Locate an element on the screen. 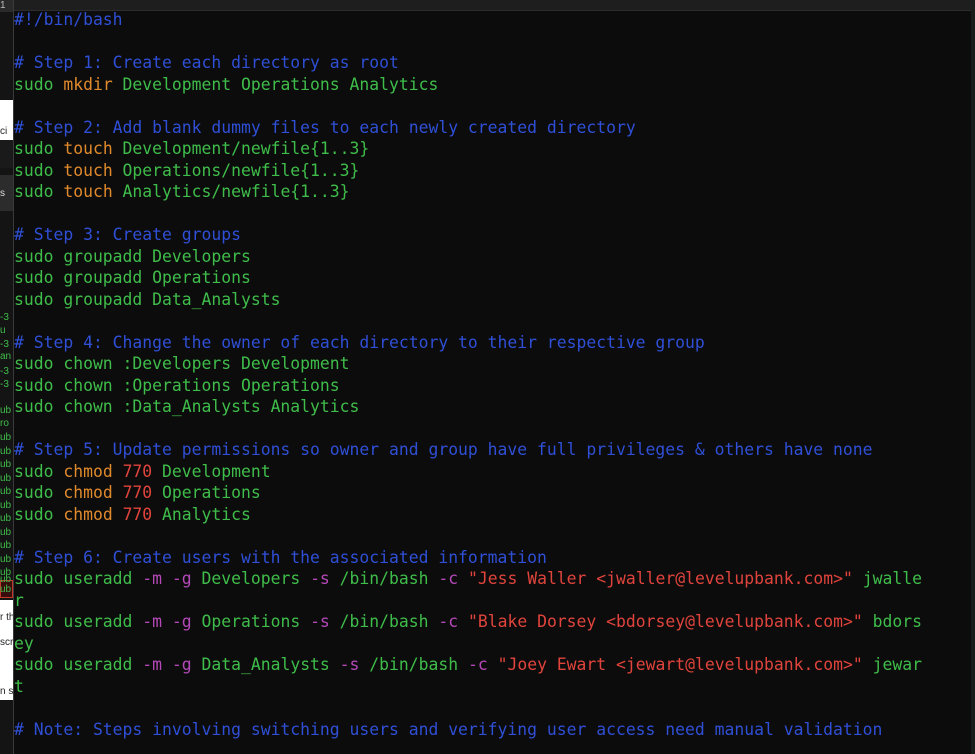  code-line: t is located at coordinates (486, 687).